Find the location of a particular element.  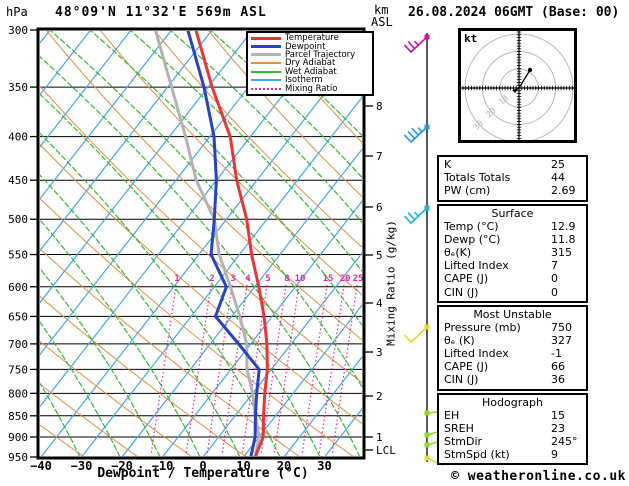

stats-row: θₑ(K) 315 is located at coordinates (512, 252).